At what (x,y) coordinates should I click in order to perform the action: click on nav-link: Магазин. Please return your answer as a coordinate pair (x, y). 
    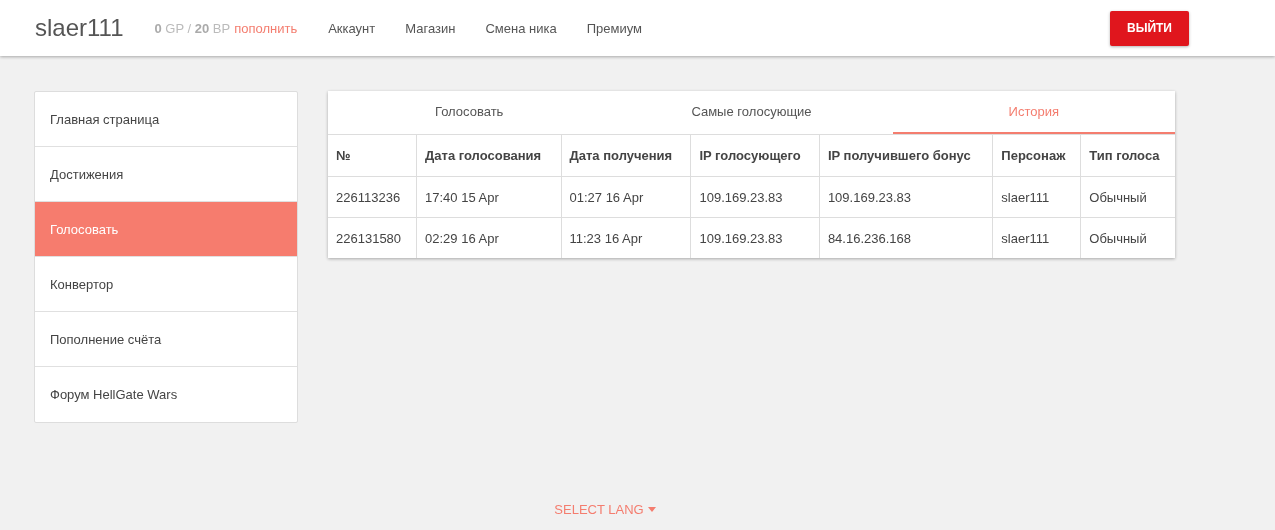
    Looking at the image, I should click on (430, 28).